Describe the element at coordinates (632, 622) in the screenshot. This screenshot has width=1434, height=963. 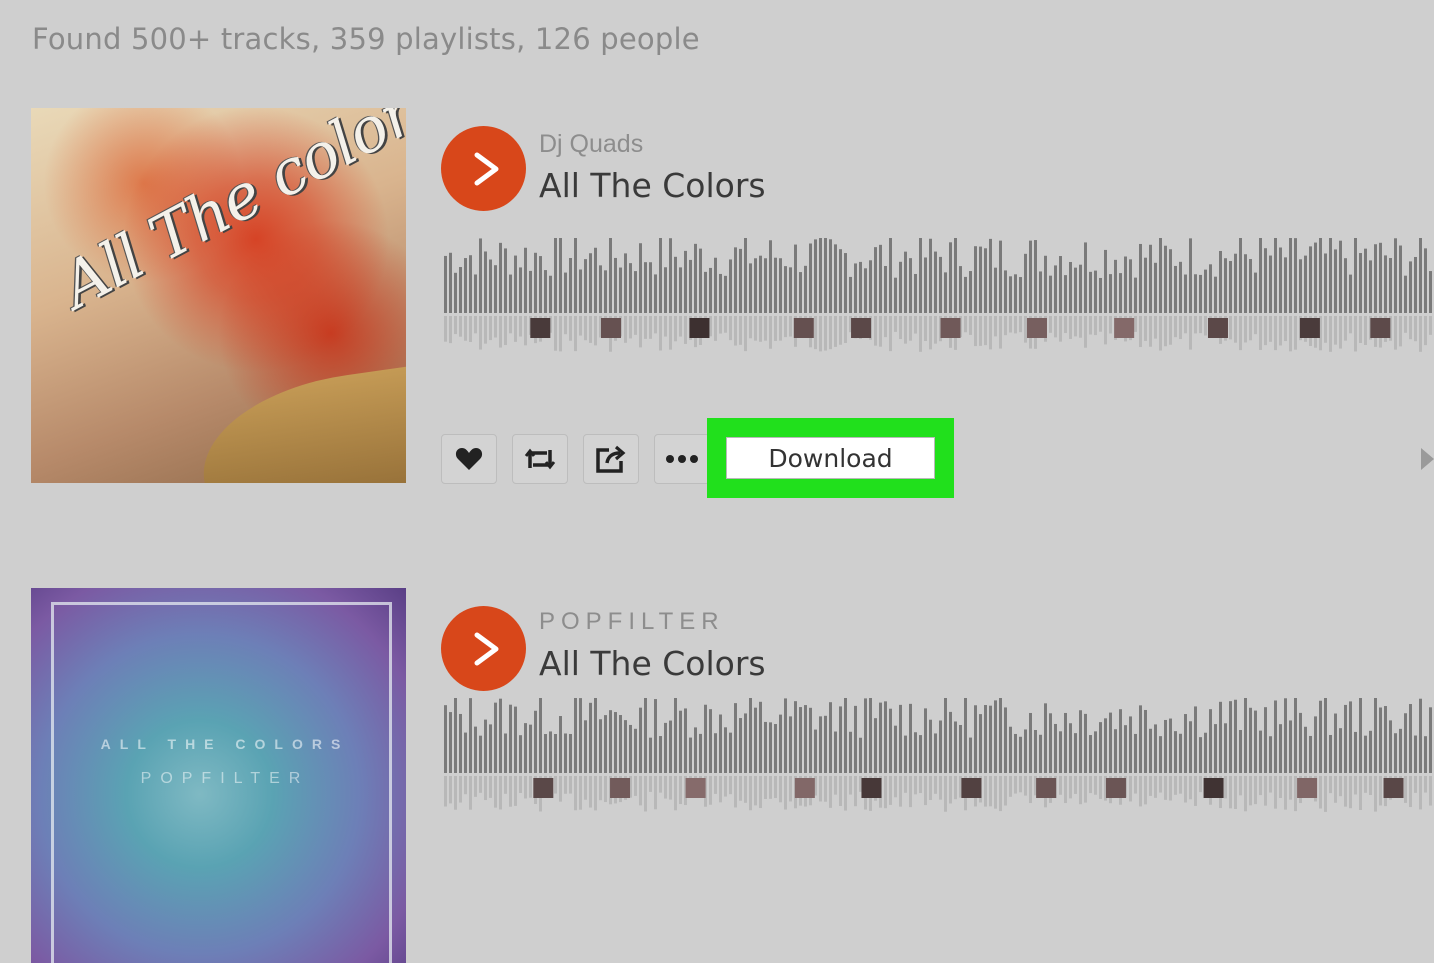
I see `track-artist: POPFILTER` at that location.